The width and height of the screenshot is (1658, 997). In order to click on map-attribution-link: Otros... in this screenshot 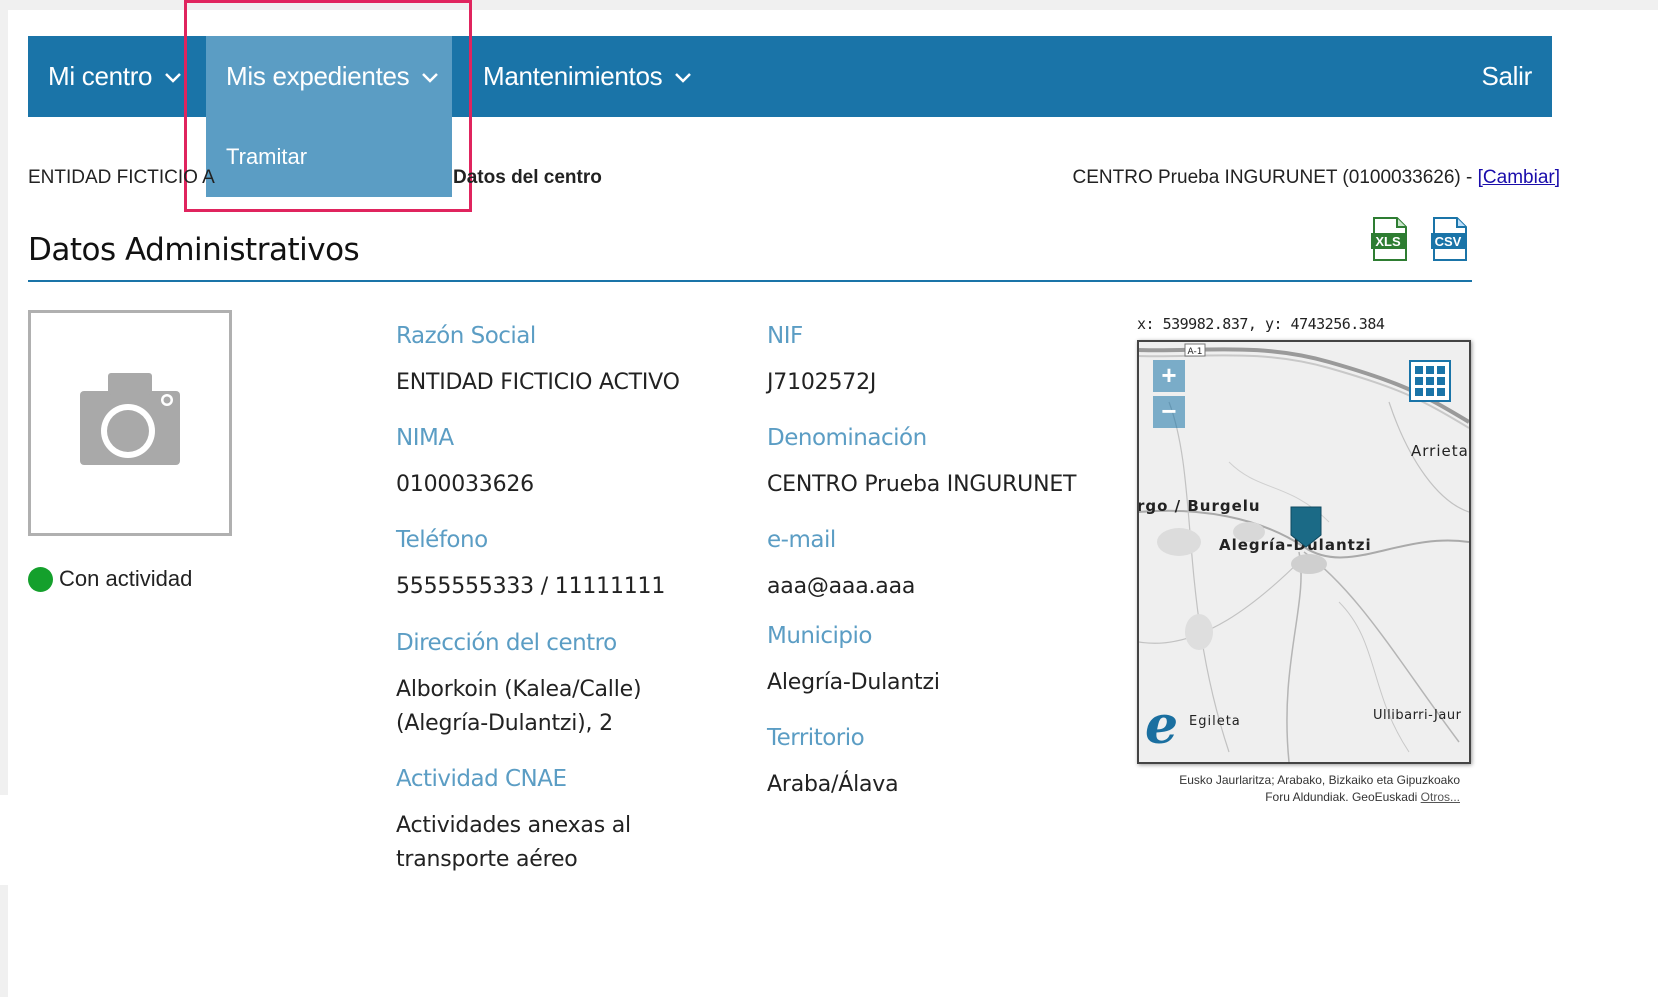, I will do `click(1440, 797)`.